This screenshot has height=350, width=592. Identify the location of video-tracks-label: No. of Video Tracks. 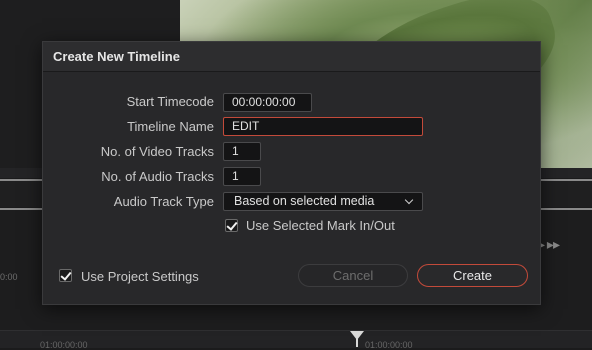
(157, 151).